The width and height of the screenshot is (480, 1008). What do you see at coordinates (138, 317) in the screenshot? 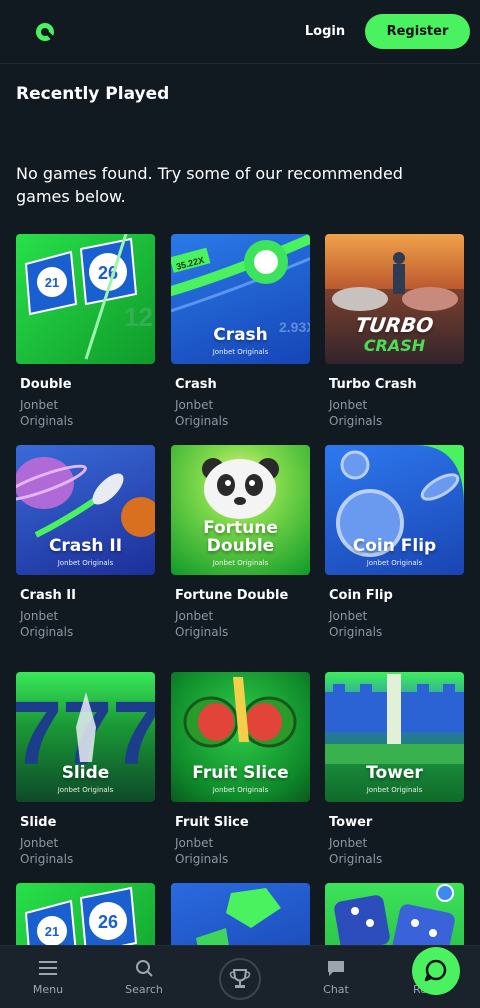
I see `svg-text: 12` at bounding box center [138, 317].